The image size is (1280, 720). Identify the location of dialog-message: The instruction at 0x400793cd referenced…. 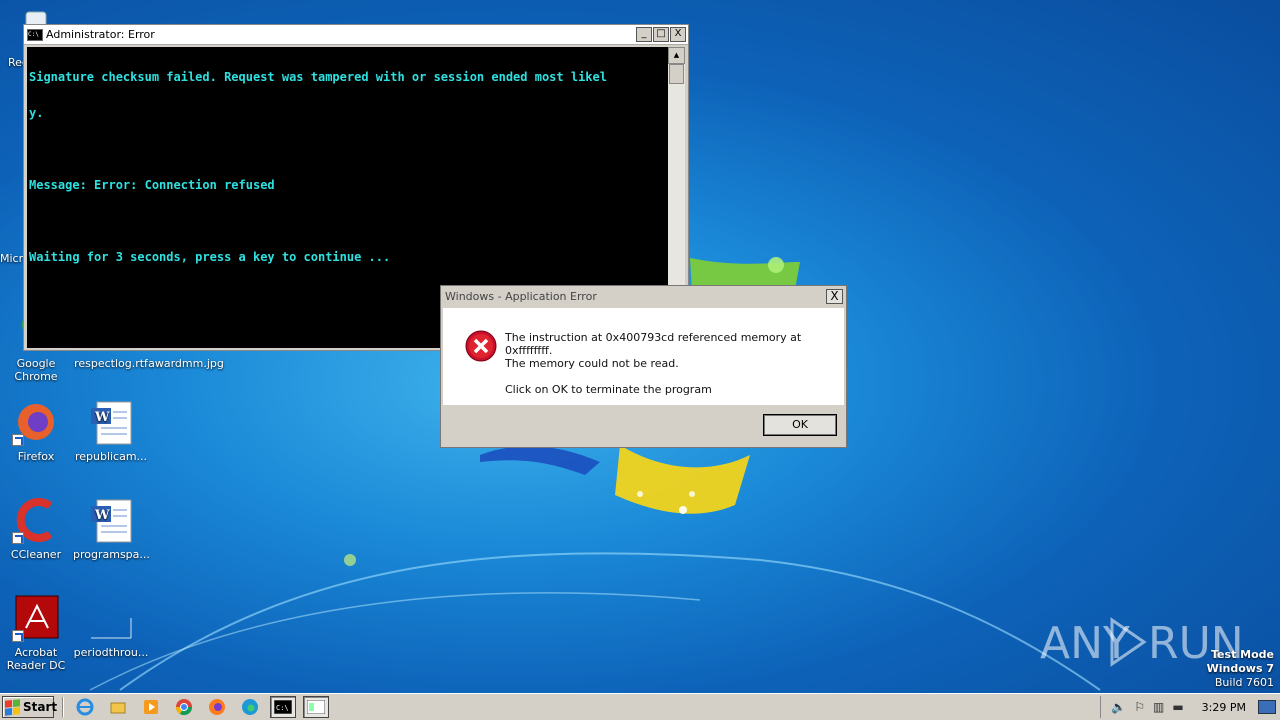
(674, 363).